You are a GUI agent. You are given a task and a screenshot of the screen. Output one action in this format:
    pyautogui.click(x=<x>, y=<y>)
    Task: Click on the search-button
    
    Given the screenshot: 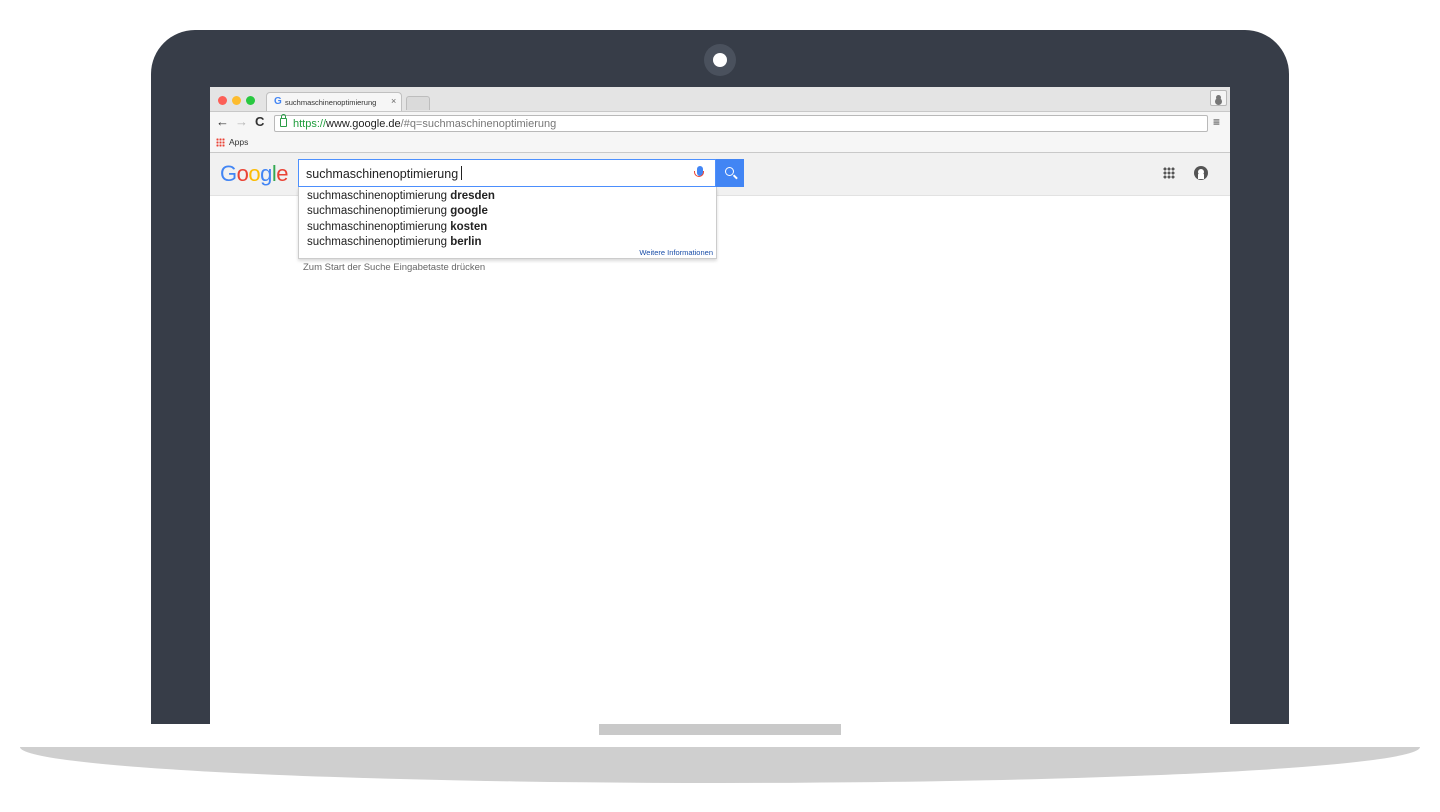 What is the action you would take?
    pyautogui.click(x=730, y=173)
    